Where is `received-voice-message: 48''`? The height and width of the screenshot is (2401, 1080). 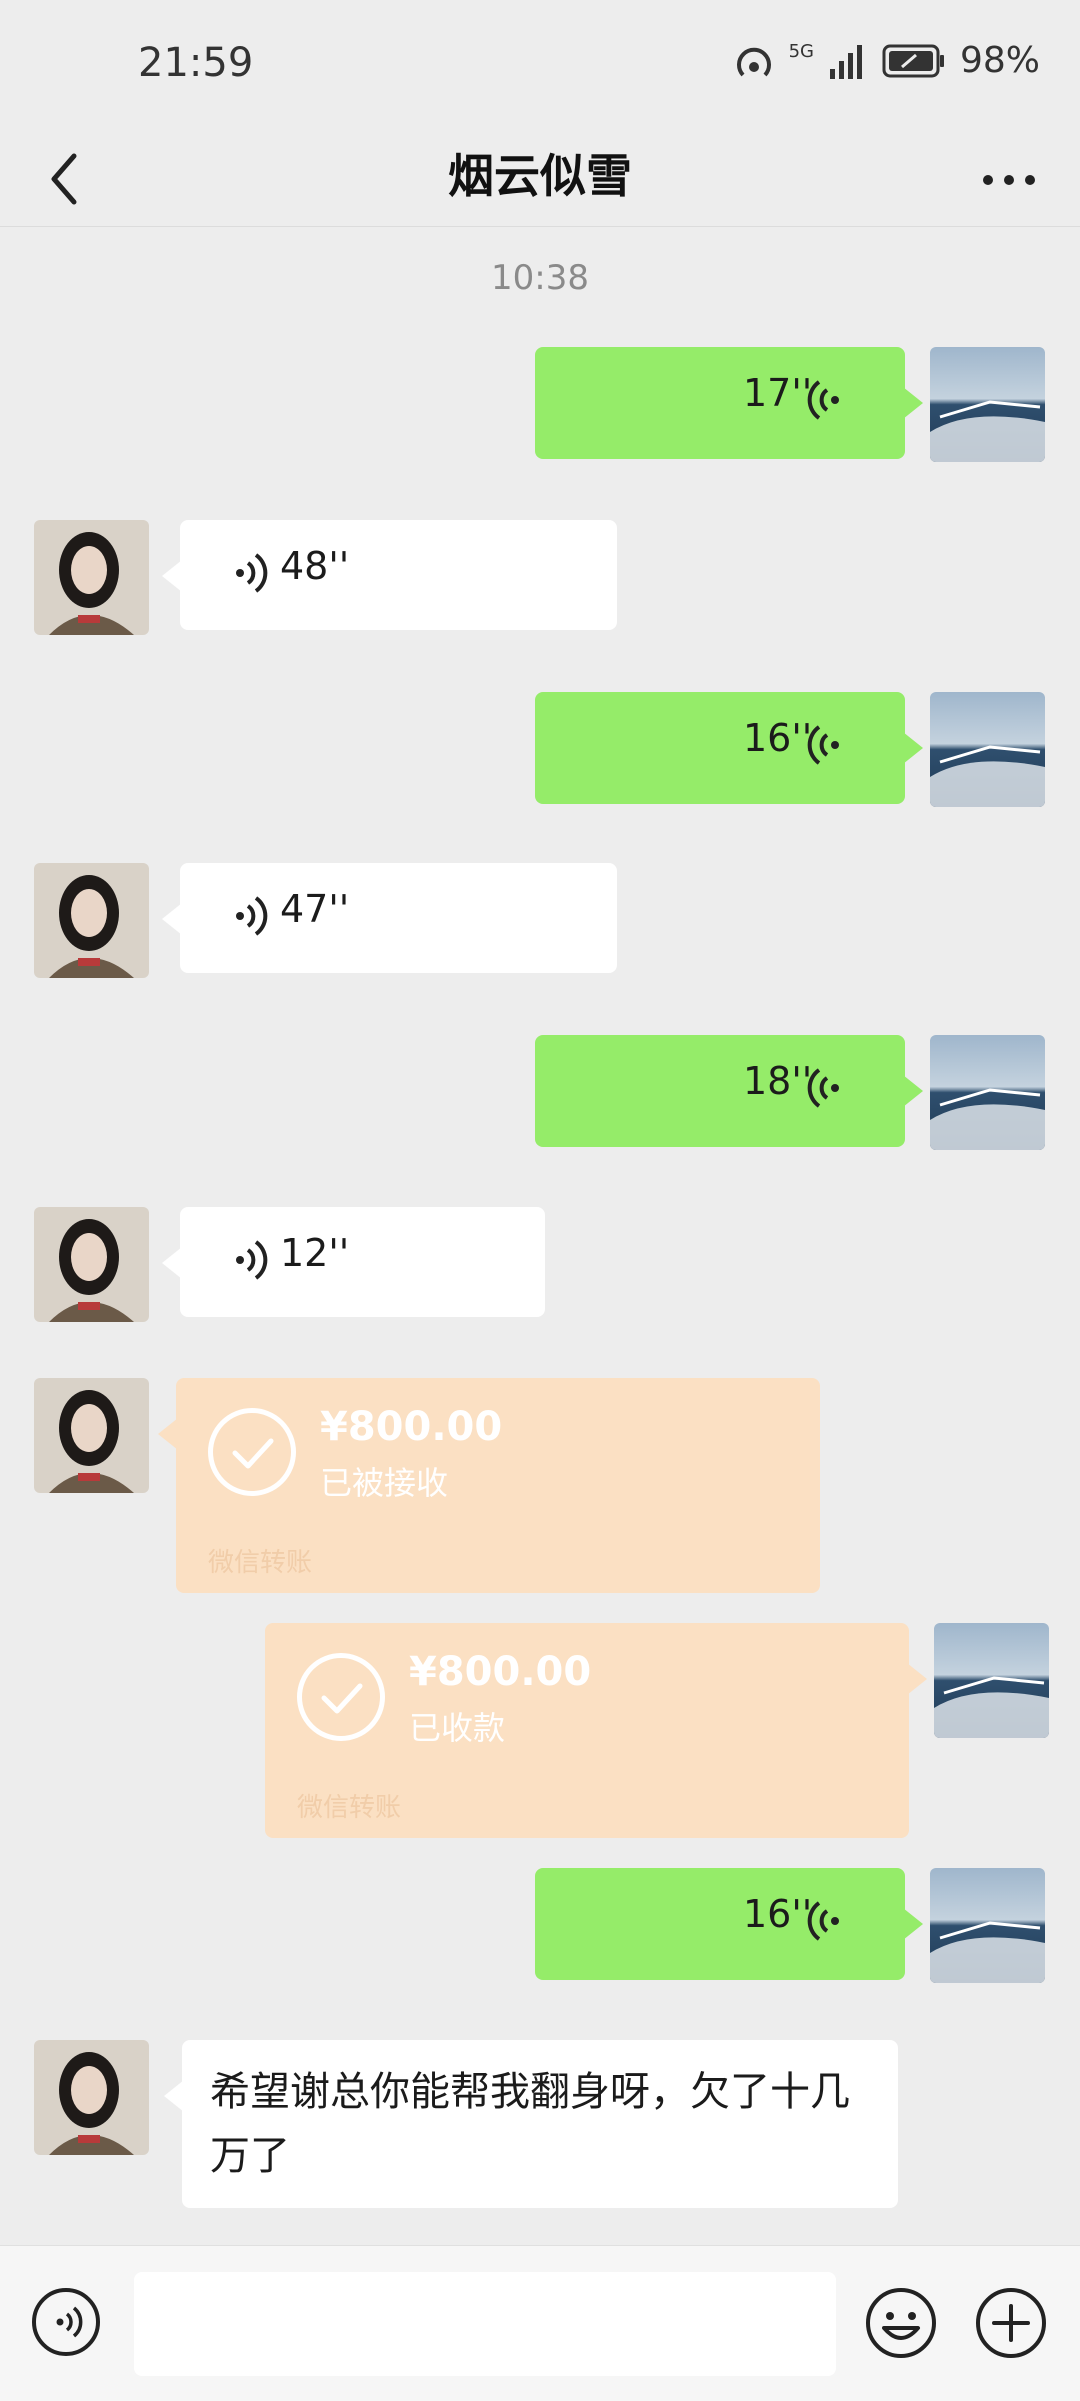
received-voice-message: 48'' is located at coordinates (389, 575).